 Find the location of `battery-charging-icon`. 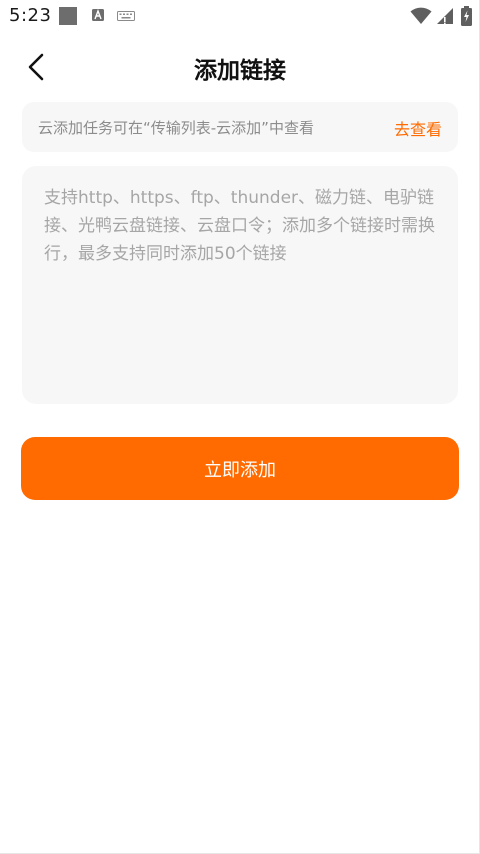

battery-charging-icon is located at coordinates (466, 16).